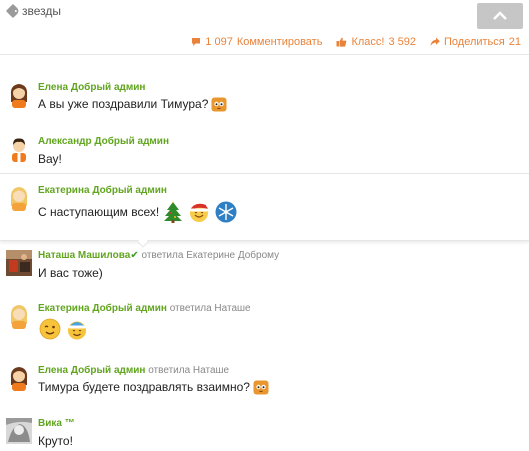 The height and width of the screenshot is (451, 529). Describe the element at coordinates (77, 328) in the screenshot. I see `winter-hat-smiley-emoji` at that location.